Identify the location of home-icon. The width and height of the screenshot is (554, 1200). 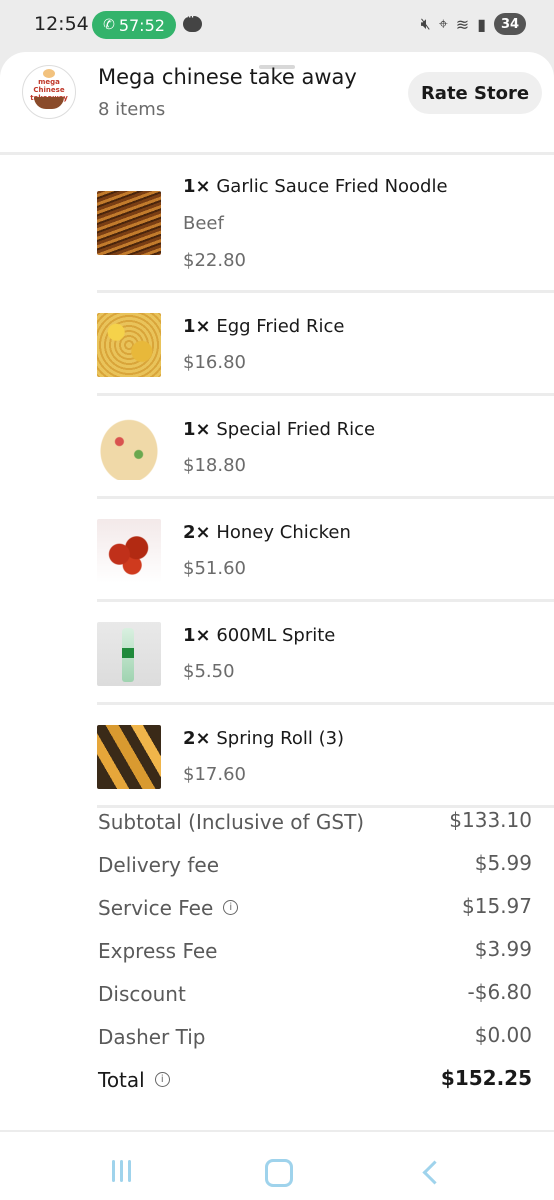
(279, 1173).